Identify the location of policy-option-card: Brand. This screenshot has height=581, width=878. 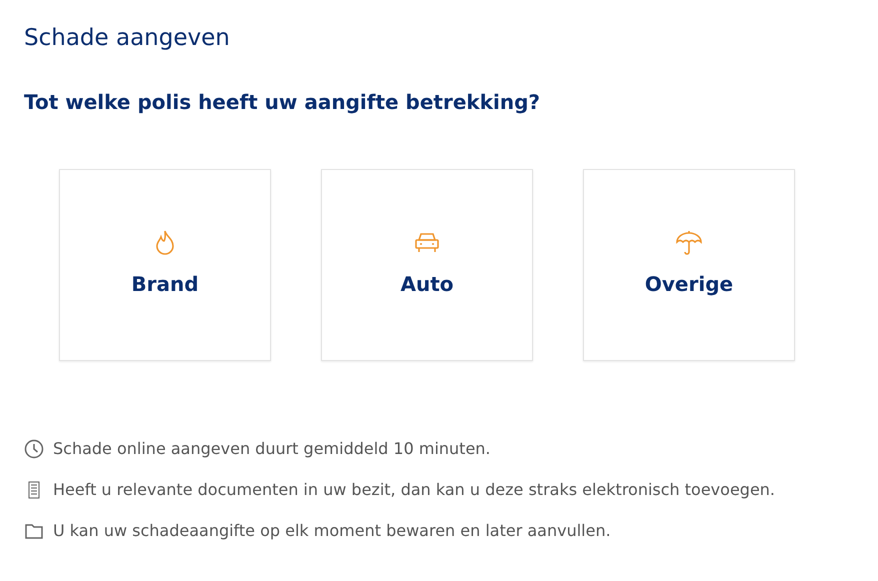
(165, 265).